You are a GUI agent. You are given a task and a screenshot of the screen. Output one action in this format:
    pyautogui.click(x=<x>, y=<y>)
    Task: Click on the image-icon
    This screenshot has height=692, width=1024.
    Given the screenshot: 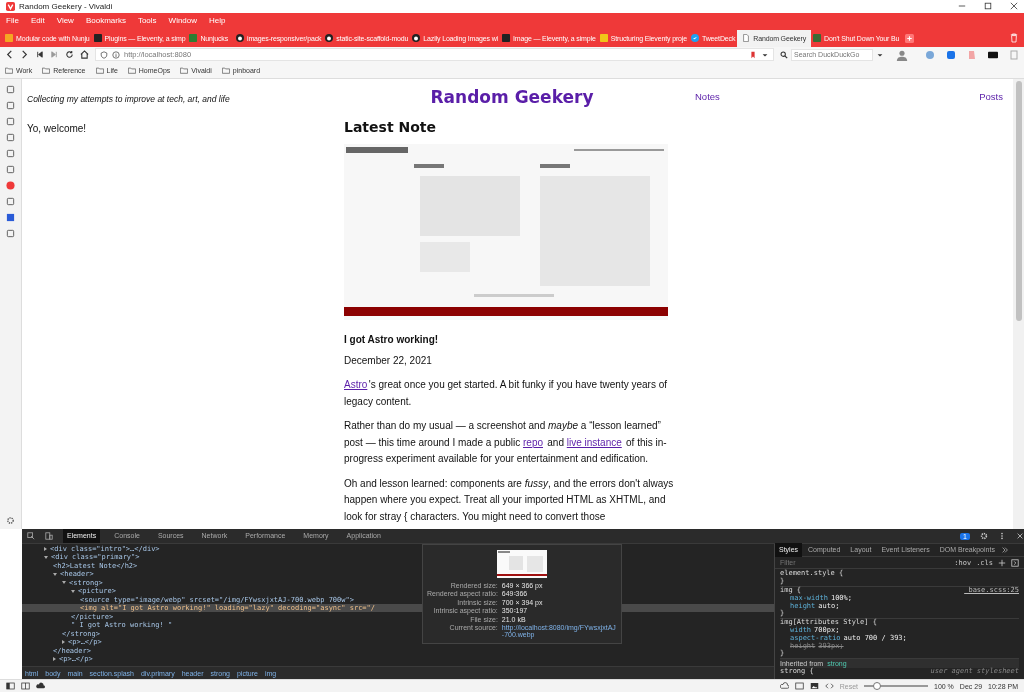 What is the action you would take?
    pyautogui.click(x=814, y=686)
    